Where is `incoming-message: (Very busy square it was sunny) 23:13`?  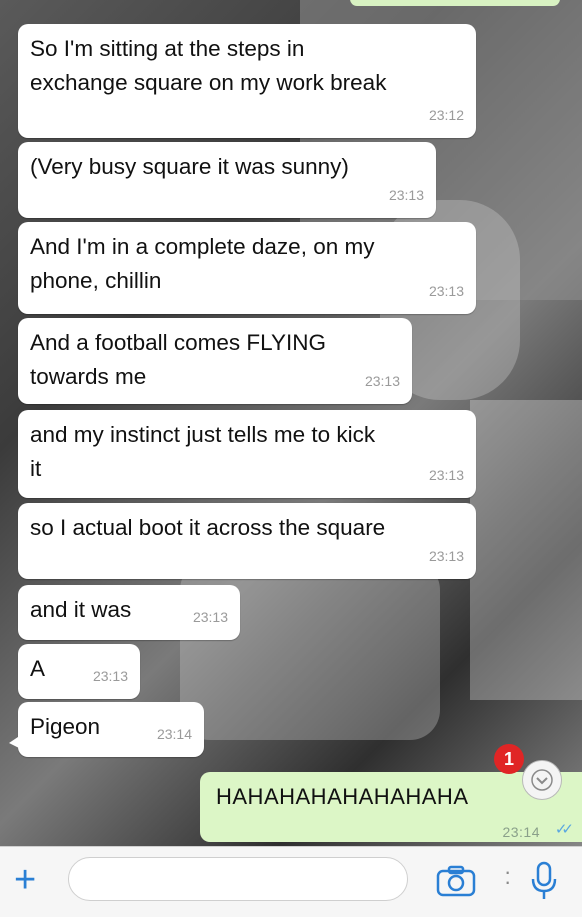 incoming-message: (Very busy square it was sunny) 23:13 is located at coordinates (227, 180).